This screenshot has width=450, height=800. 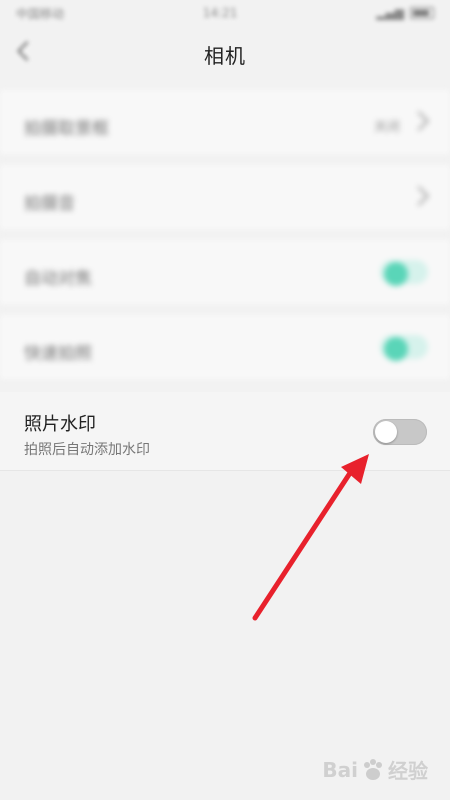 What do you see at coordinates (49, 204) in the screenshot?
I see `setting-label: 拍摄音` at bounding box center [49, 204].